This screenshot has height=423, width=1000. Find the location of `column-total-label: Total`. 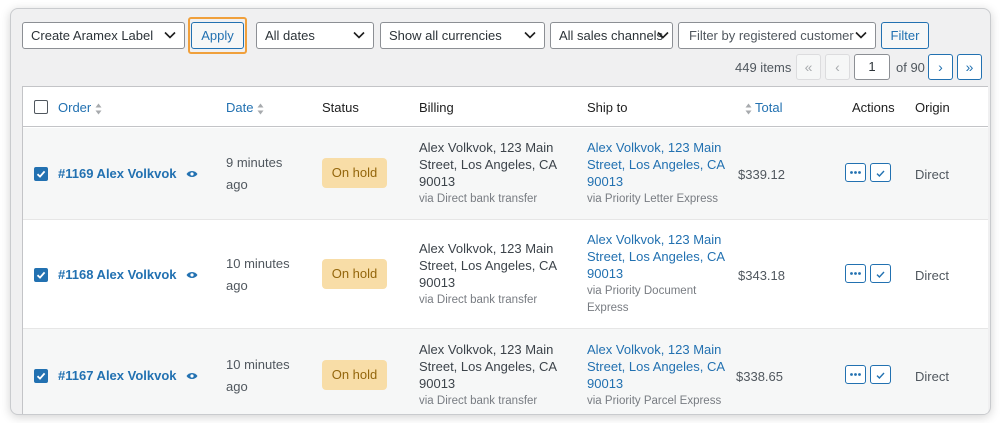

column-total-label: Total is located at coordinates (769, 107).